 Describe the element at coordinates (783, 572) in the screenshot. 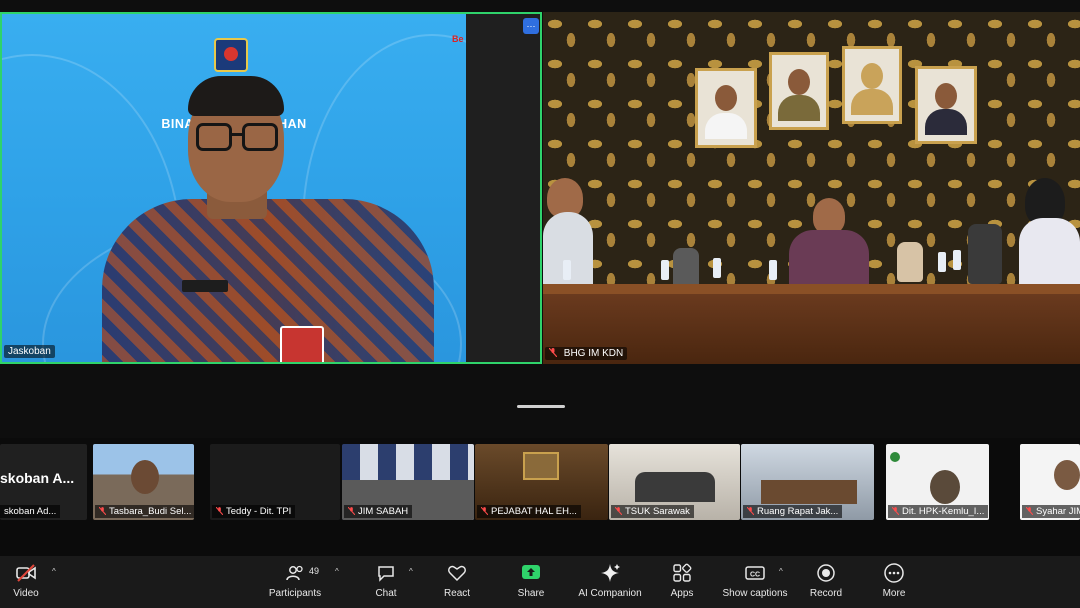

I see `captions-options-caret: ^` at that location.